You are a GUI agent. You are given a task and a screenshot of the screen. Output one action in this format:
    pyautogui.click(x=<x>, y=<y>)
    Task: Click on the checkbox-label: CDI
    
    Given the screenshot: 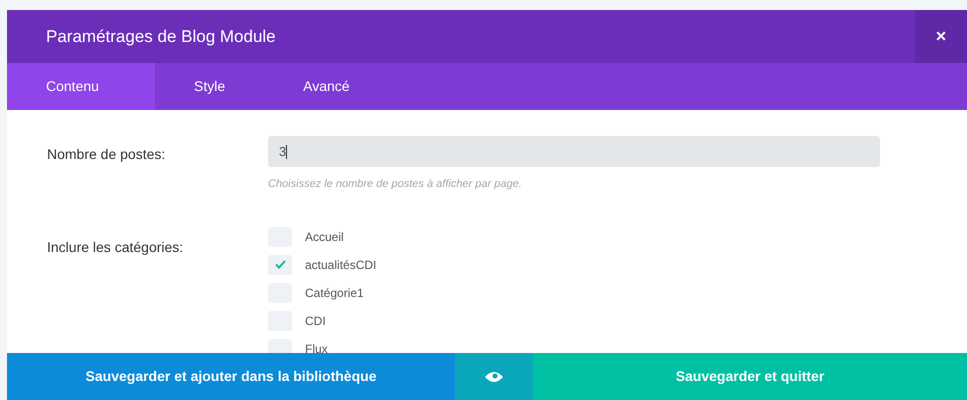 What is the action you would take?
    pyautogui.click(x=315, y=321)
    